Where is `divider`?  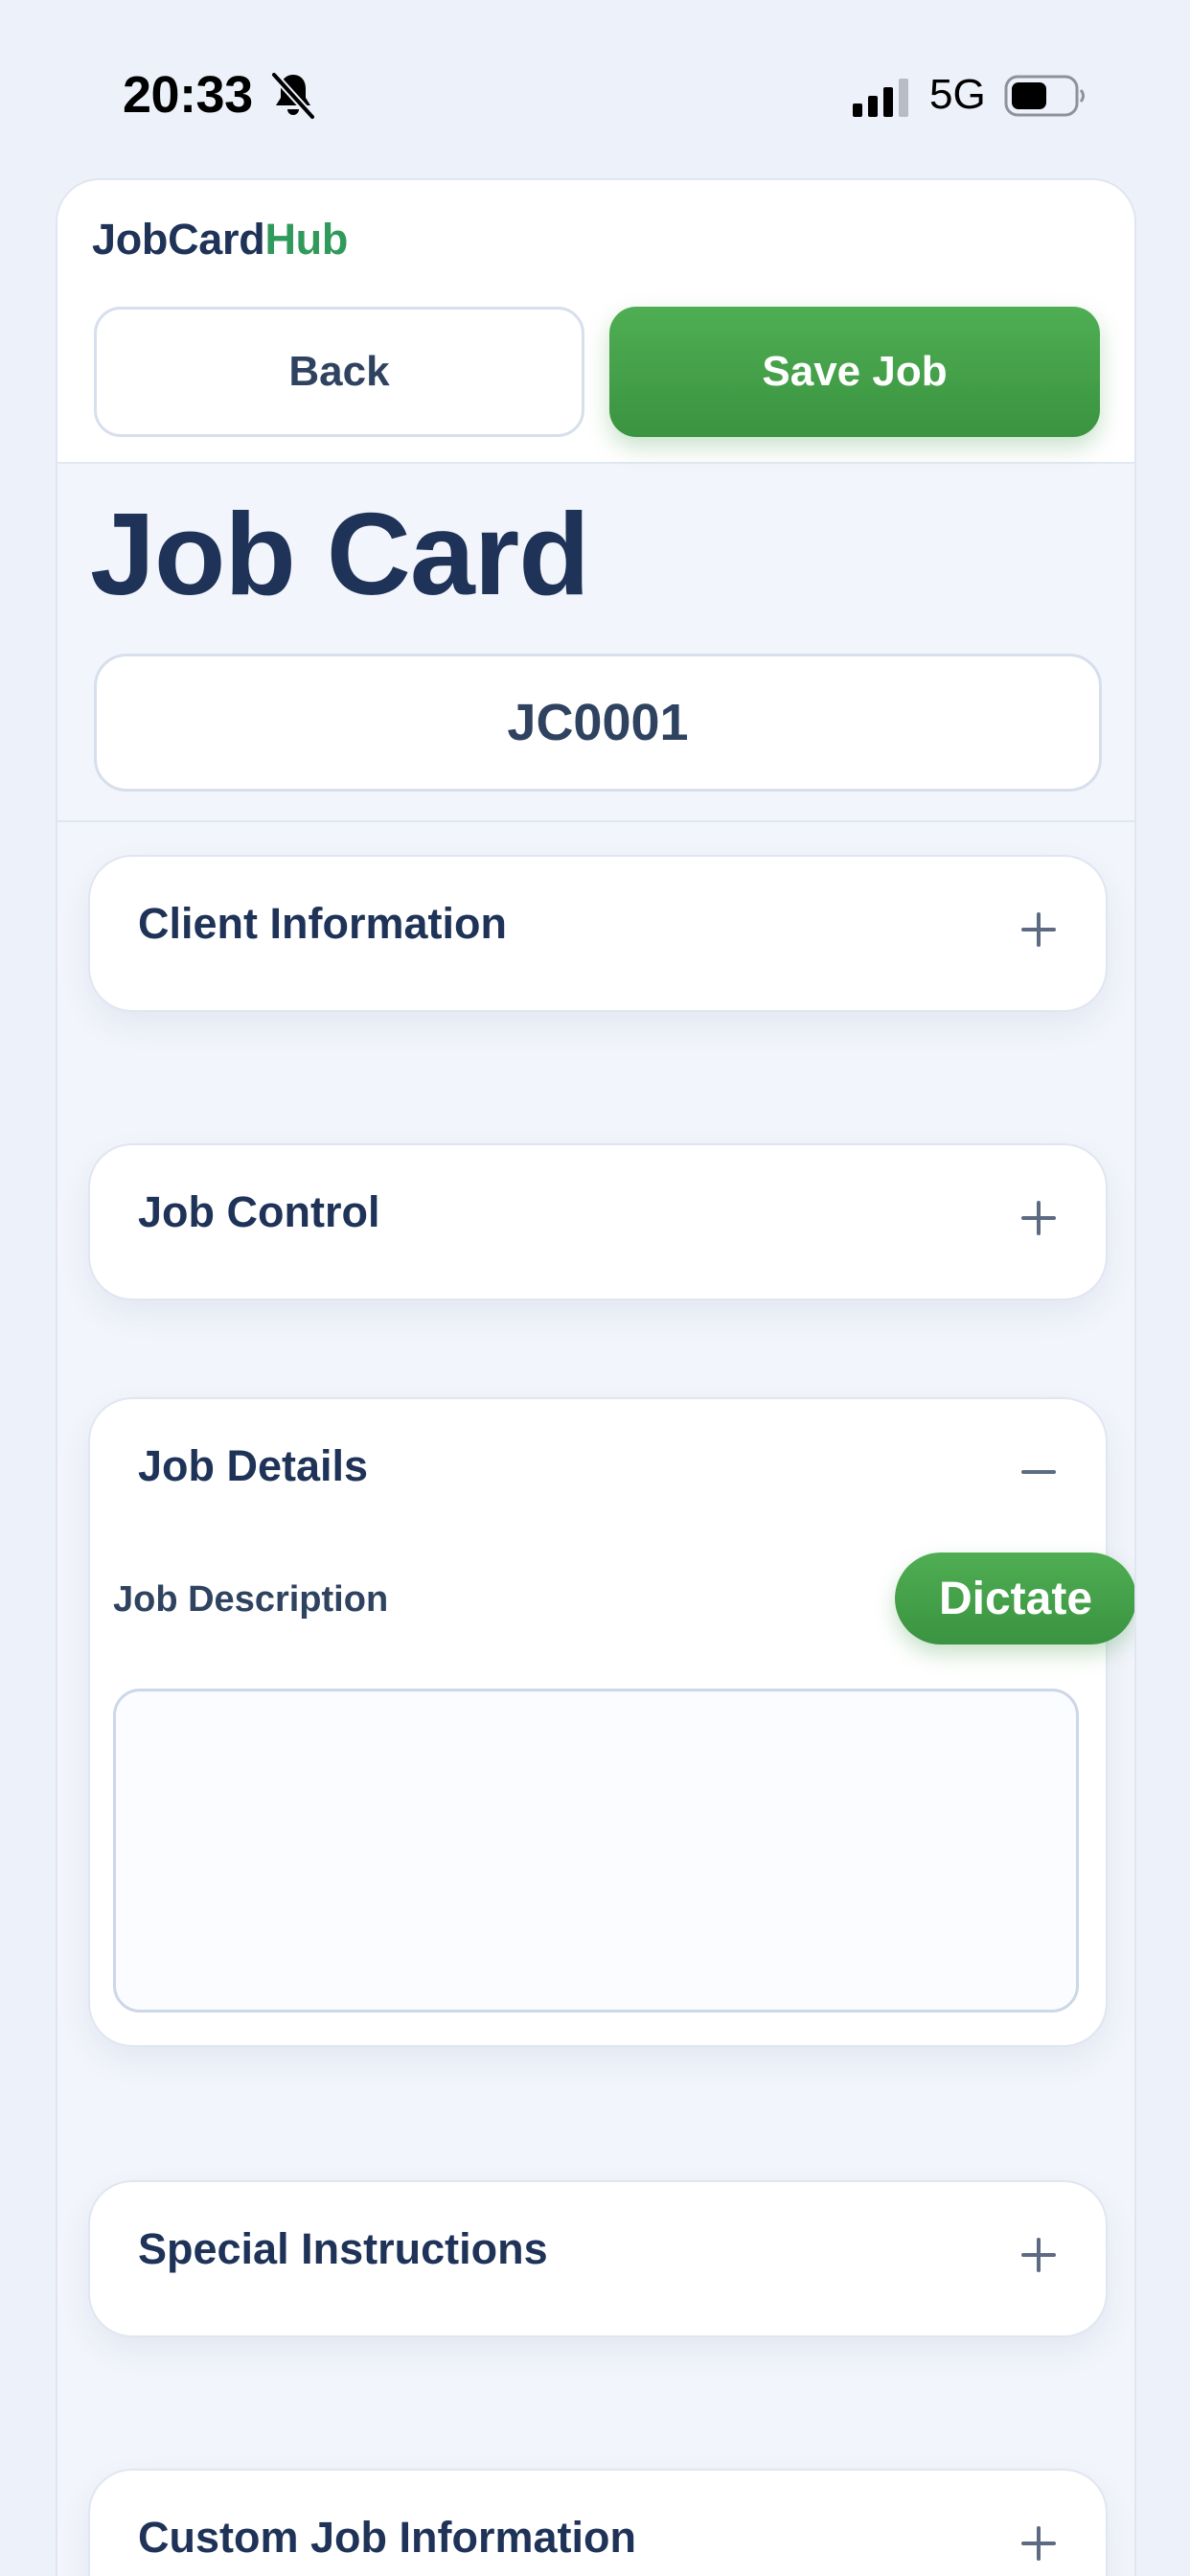 divider is located at coordinates (595, 821).